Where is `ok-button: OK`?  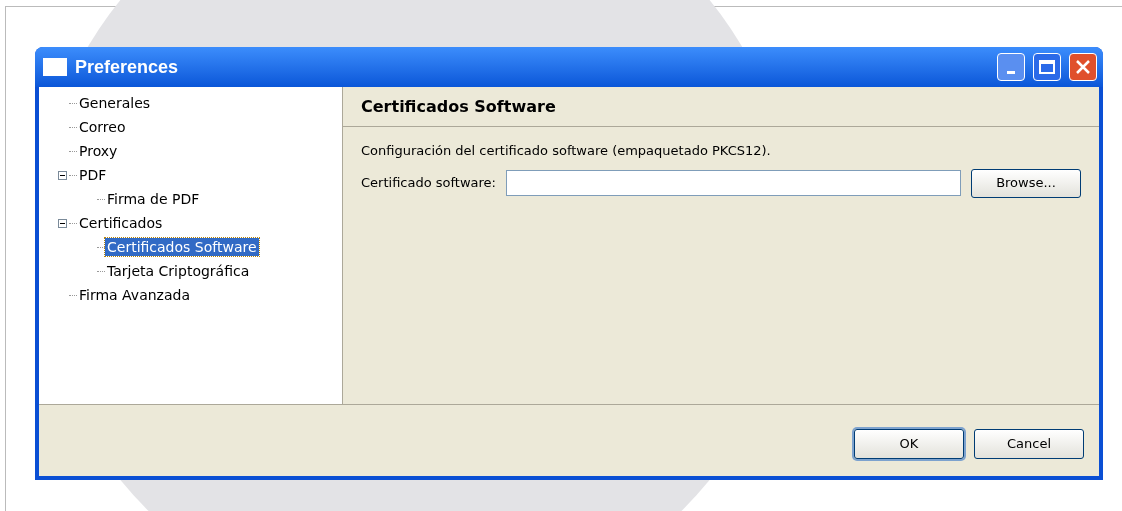
ok-button: OK is located at coordinates (909, 443).